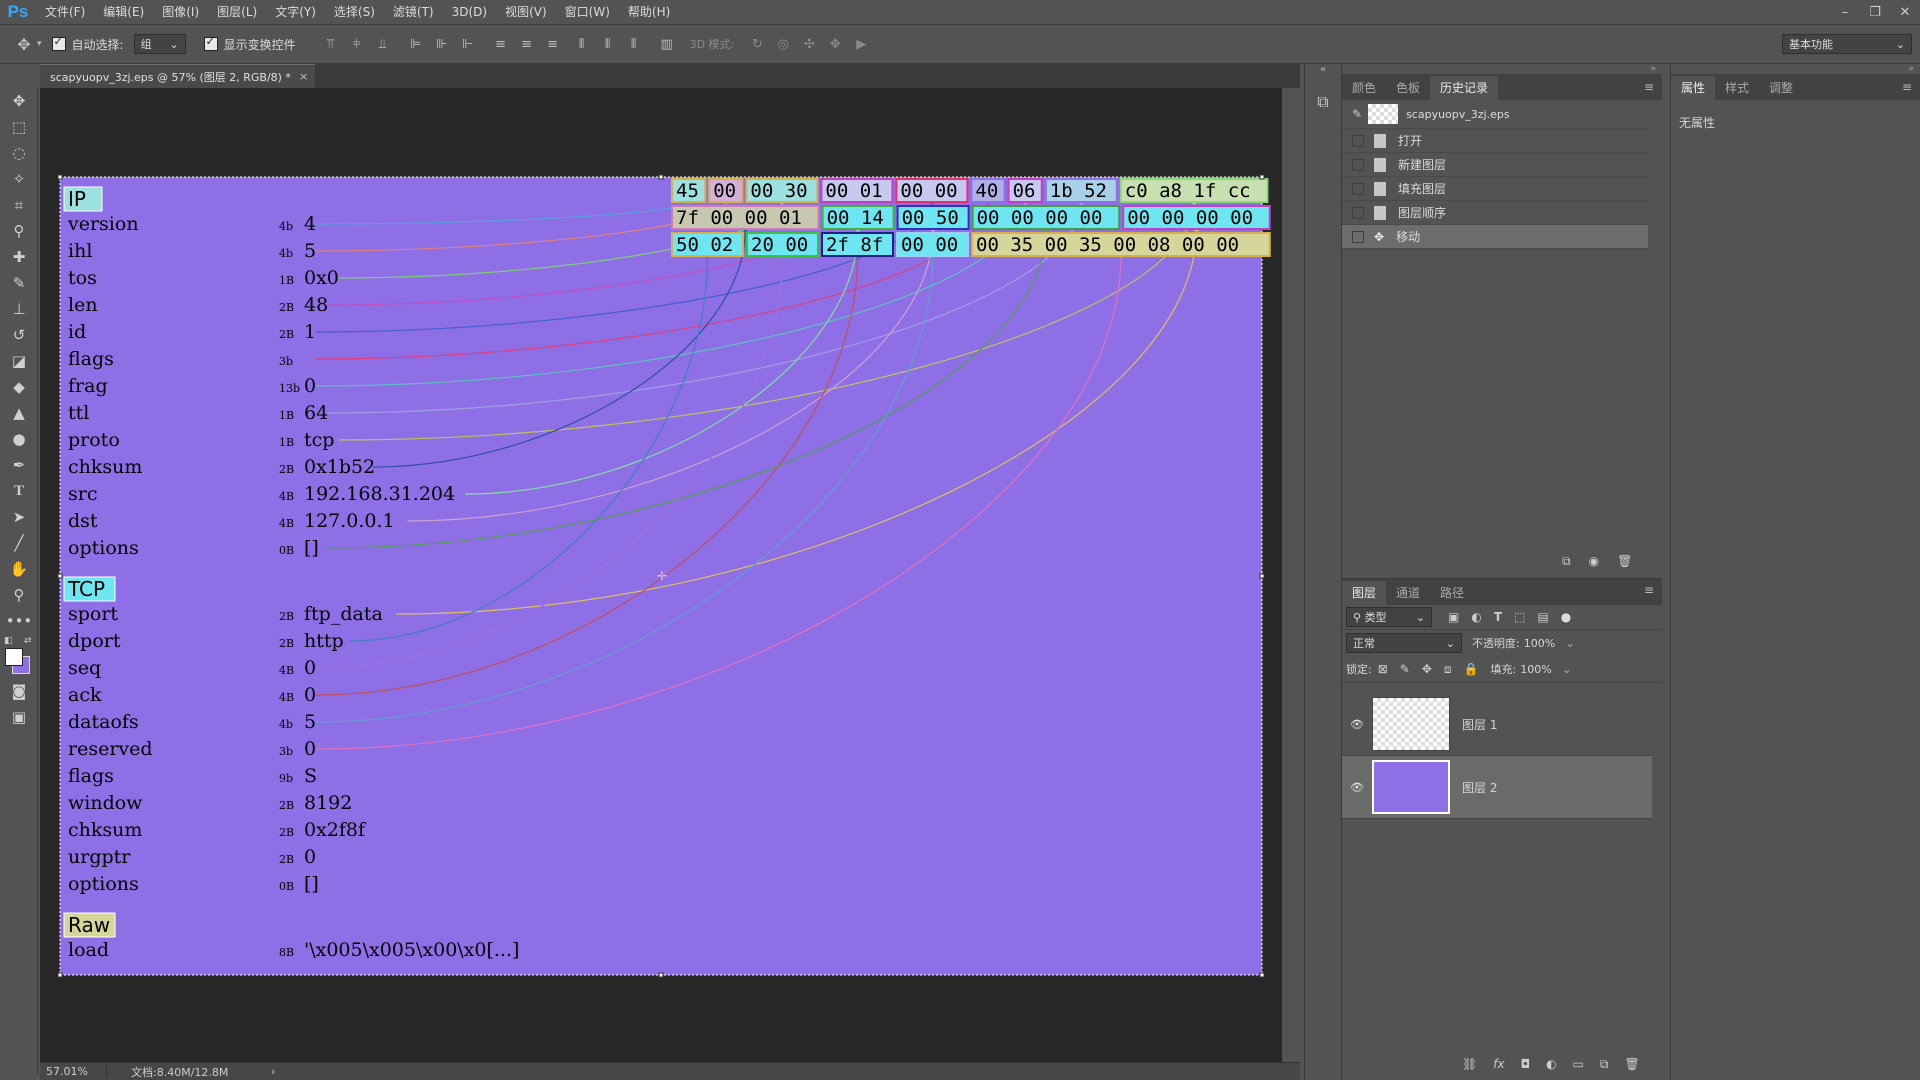 This screenshot has height=1080, width=1920. Describe the element at coordinates (1408, 237) in the screenshot. I see `history-state-label: 移动` at that location.